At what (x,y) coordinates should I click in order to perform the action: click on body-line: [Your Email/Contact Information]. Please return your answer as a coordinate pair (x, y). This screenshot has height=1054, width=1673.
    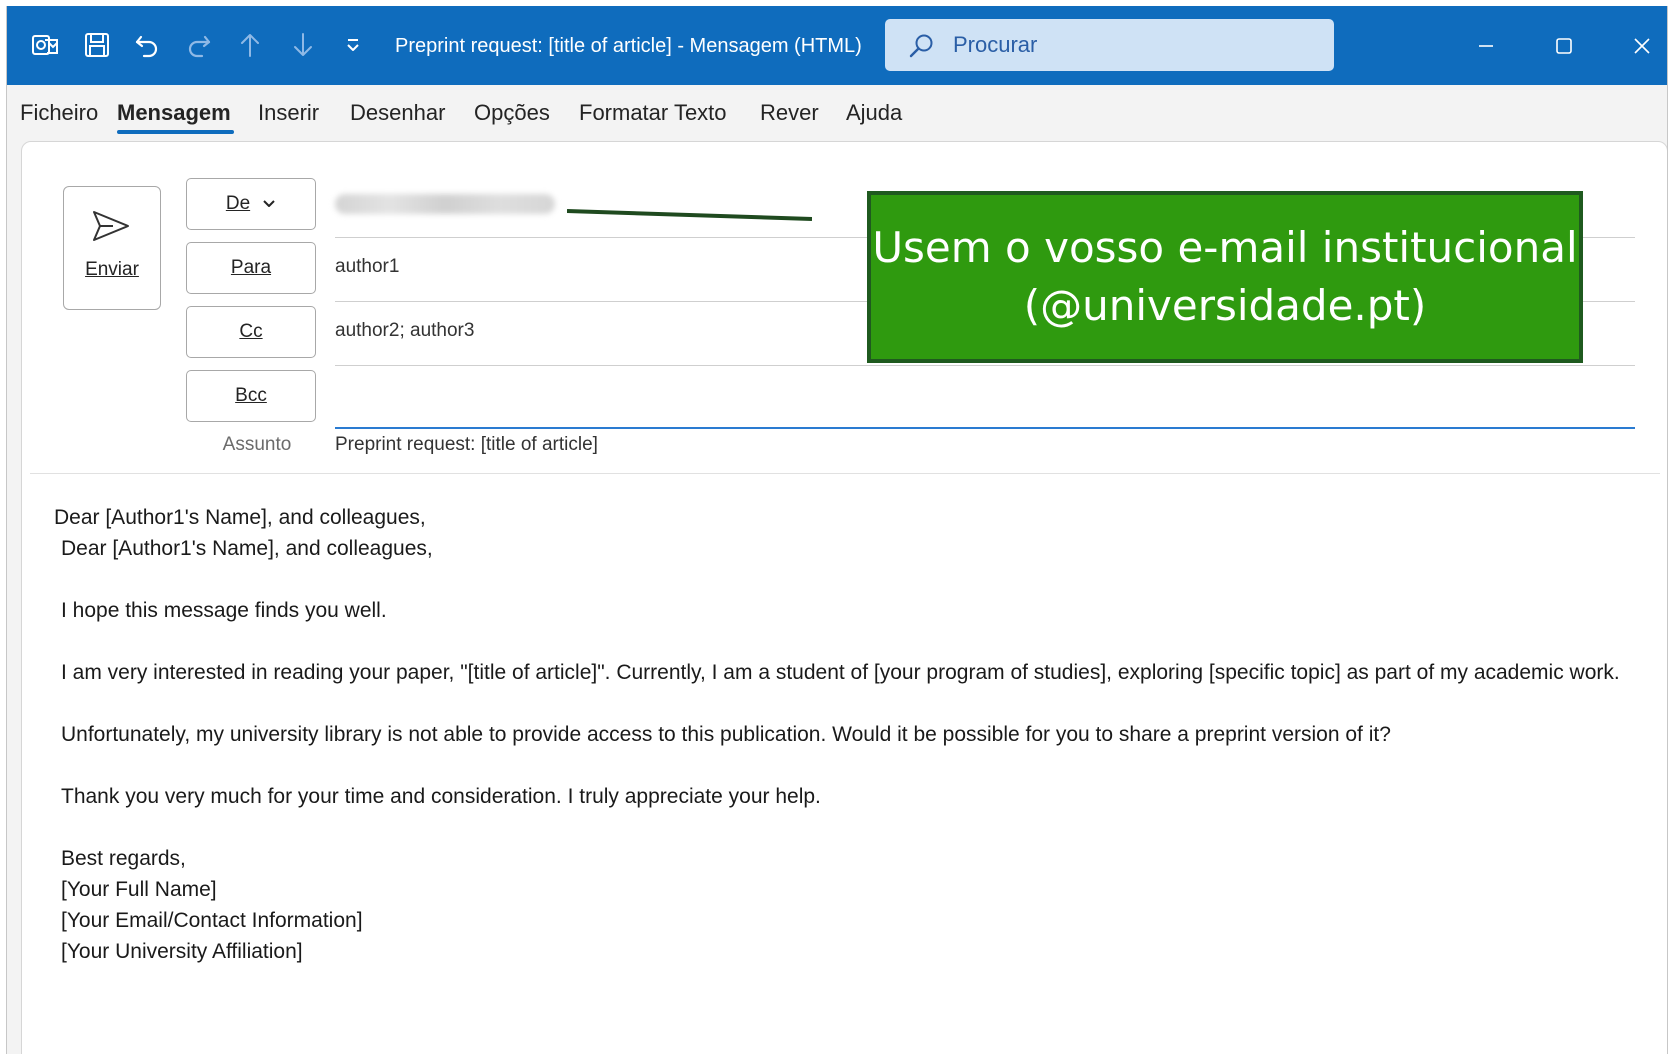
    Looking at the image, I should click on (212, 920).